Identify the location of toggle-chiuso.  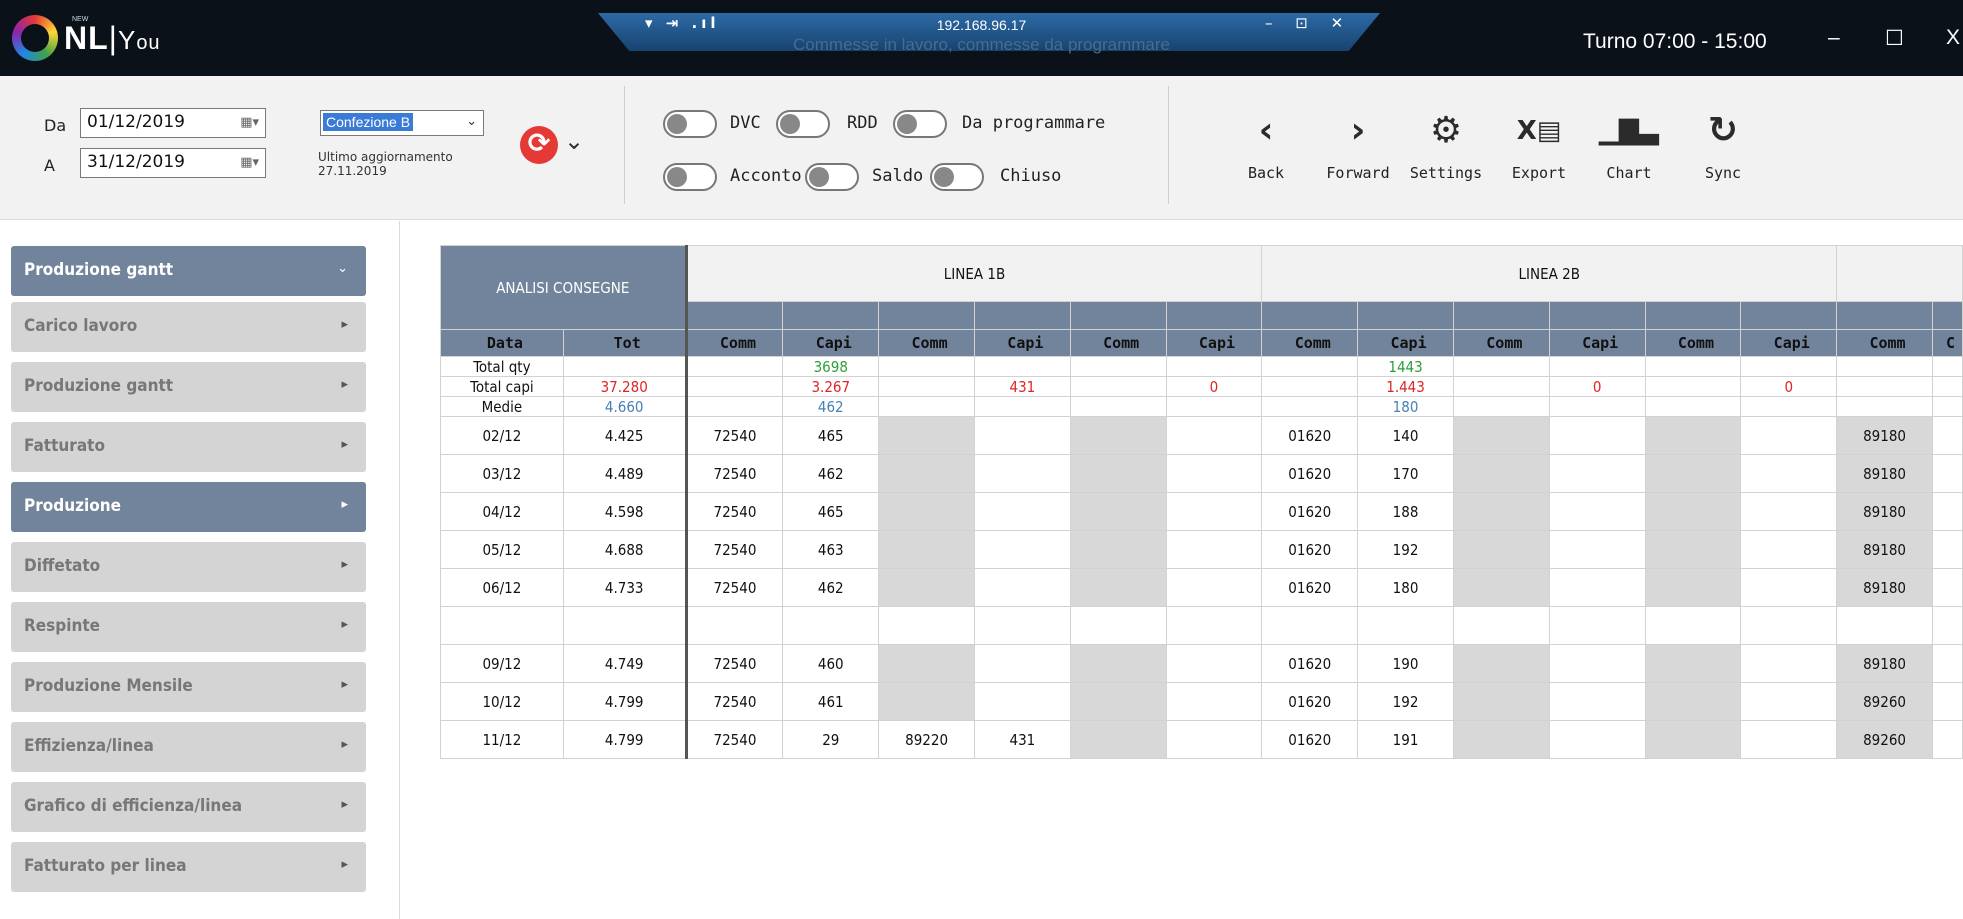
(957, 177).